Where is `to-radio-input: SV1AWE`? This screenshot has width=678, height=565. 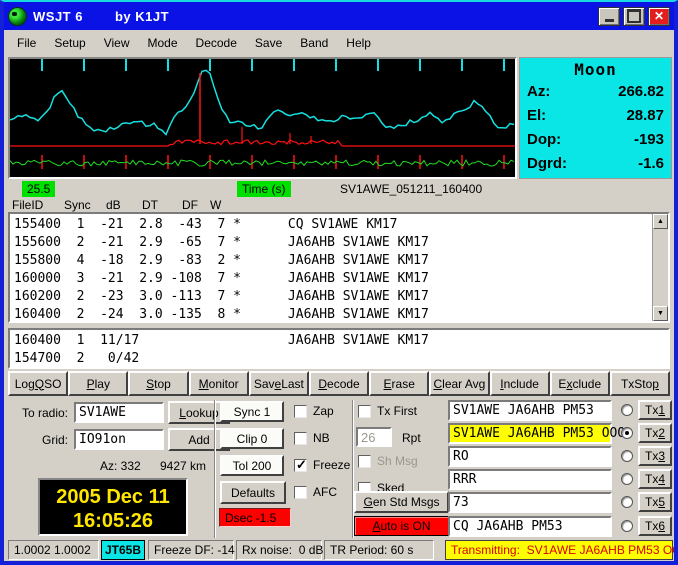
to-radio-input: SV1AWE is located at coordinates (119, 412).